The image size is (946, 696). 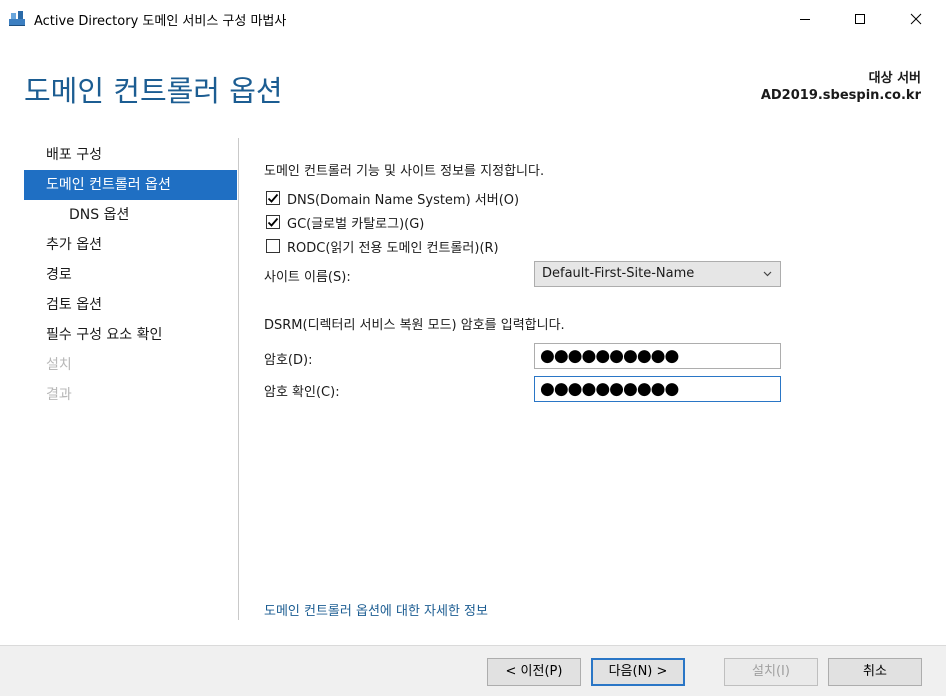 I want to click on dns-server-checkbox: DNS(Domain Name System) 서버(O), so click(x=392, y=198).